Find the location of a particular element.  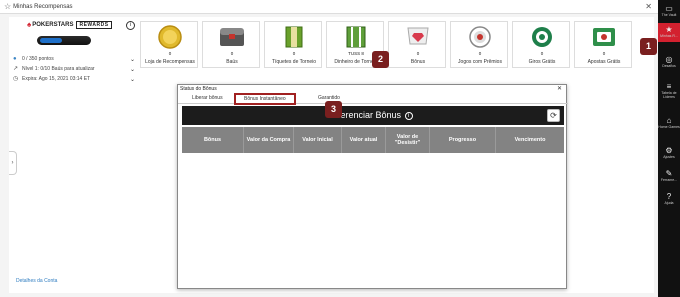

coin-icon is located at coordinates (170, 37).